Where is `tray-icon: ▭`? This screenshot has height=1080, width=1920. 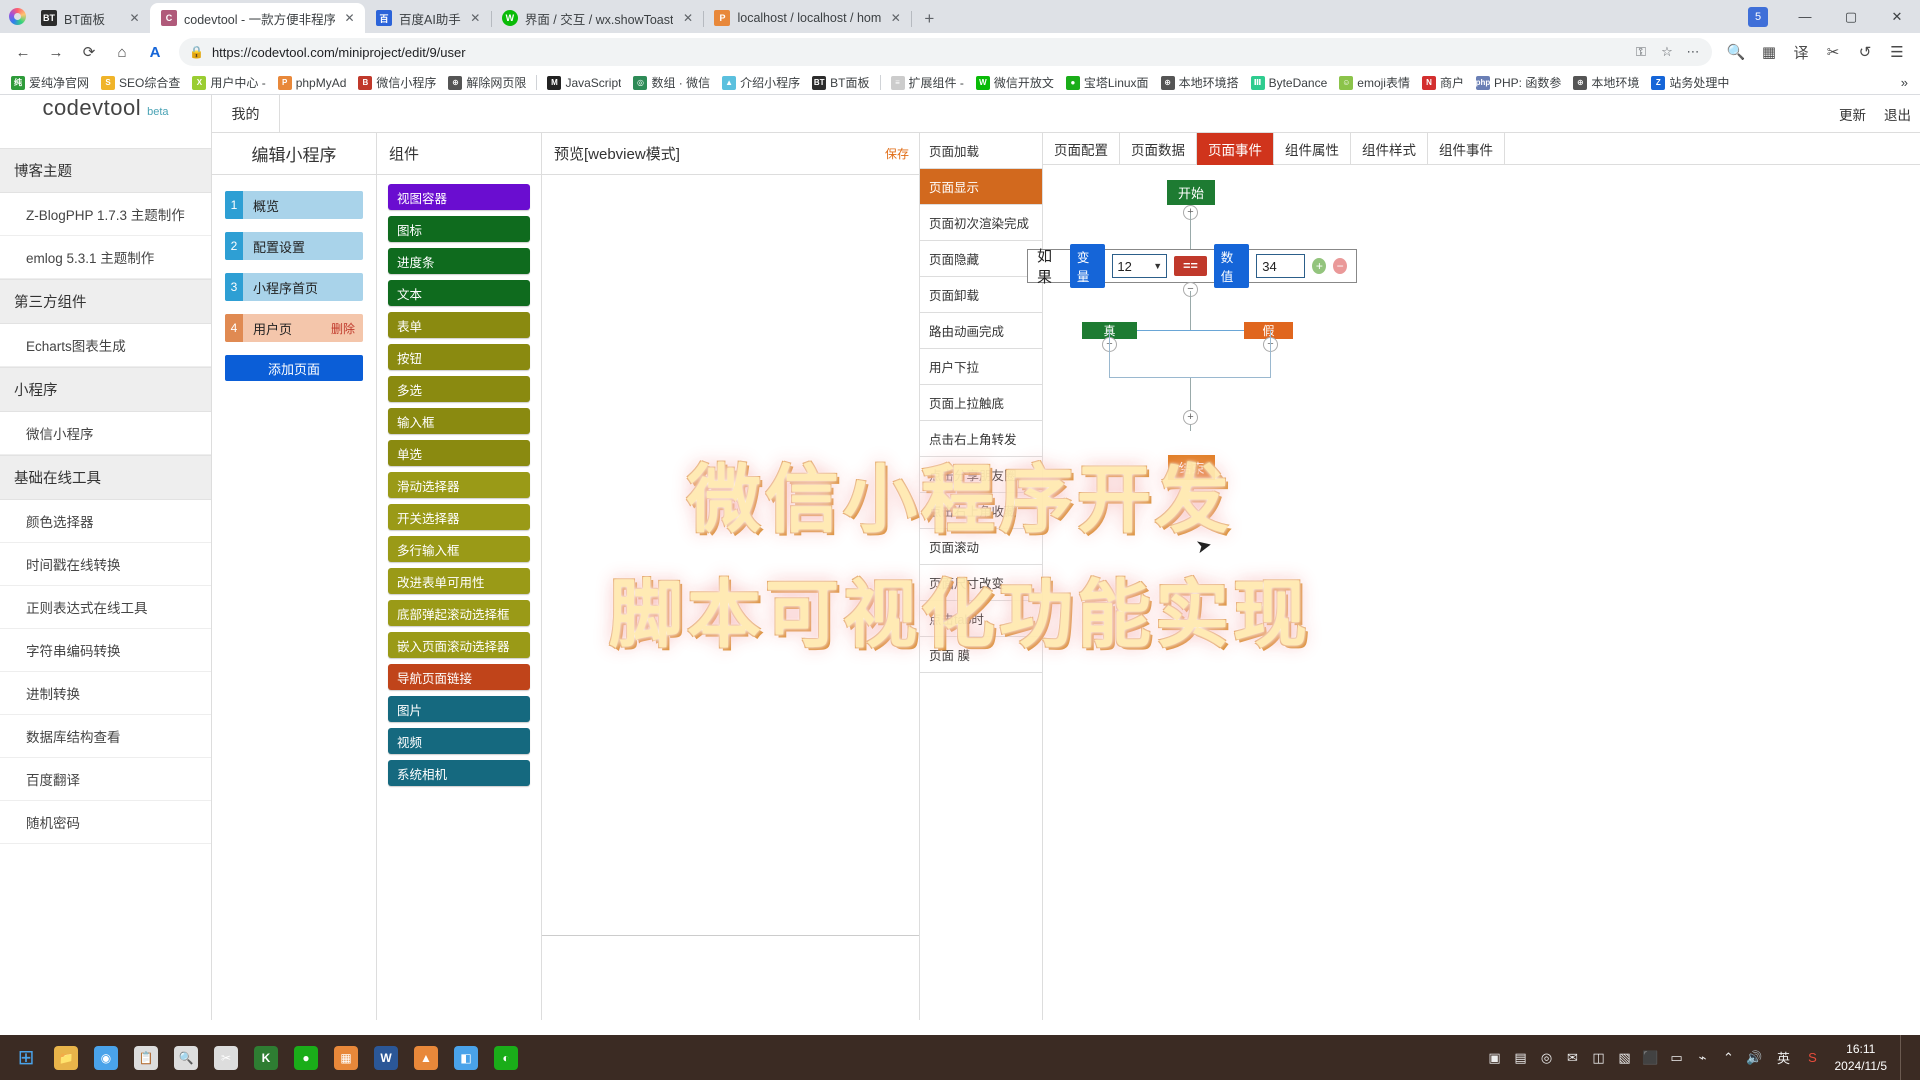 tray-icon: ▭ is located at coordinates (1677, 1058).